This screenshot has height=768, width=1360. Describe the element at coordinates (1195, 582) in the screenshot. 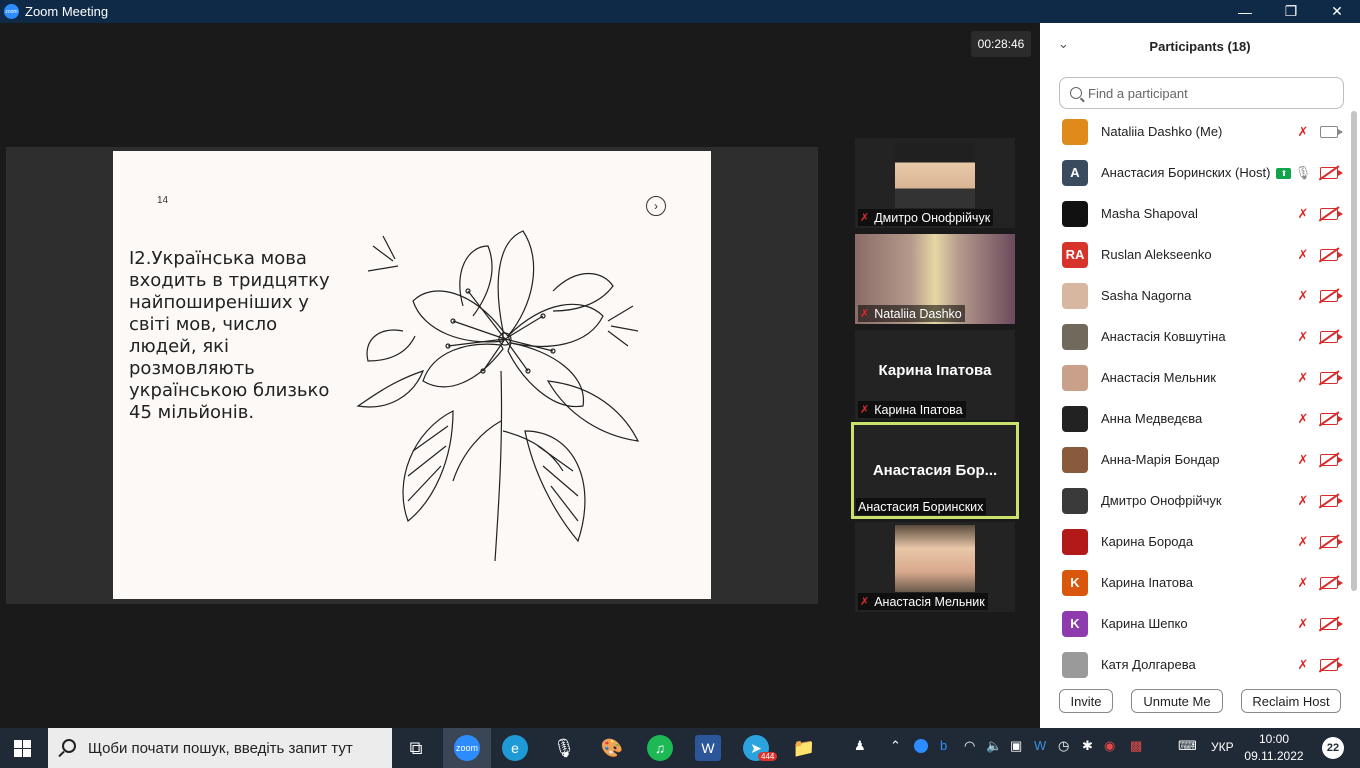

I see `participant-row: K Карина Іпатова ✗` at that location.